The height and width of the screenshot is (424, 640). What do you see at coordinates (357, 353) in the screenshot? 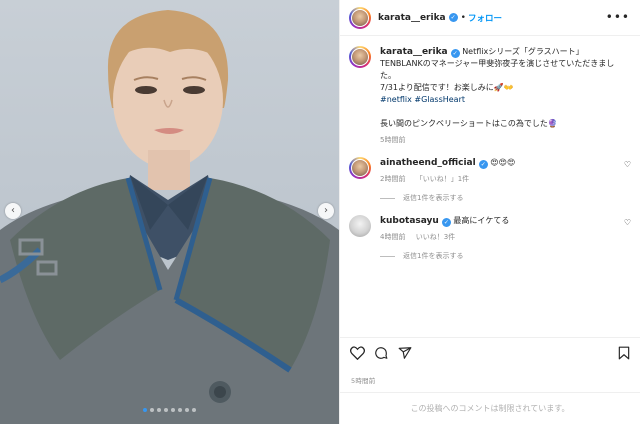
I see `heart-icon` at bounding box center [357, 353].